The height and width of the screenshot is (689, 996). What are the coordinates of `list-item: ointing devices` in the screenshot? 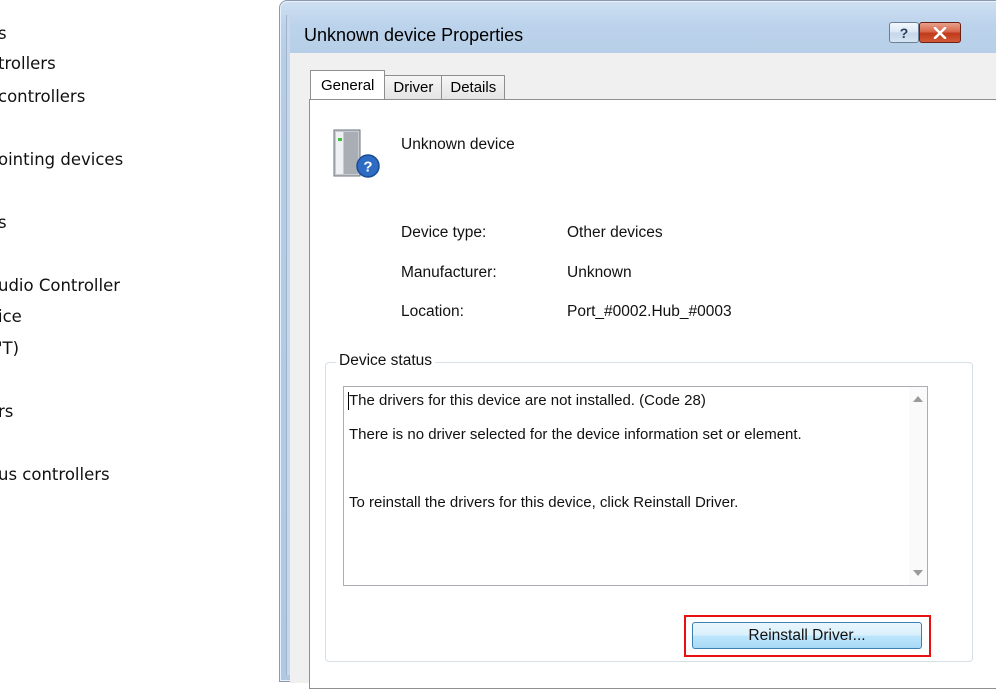 It's located at (61, 159).